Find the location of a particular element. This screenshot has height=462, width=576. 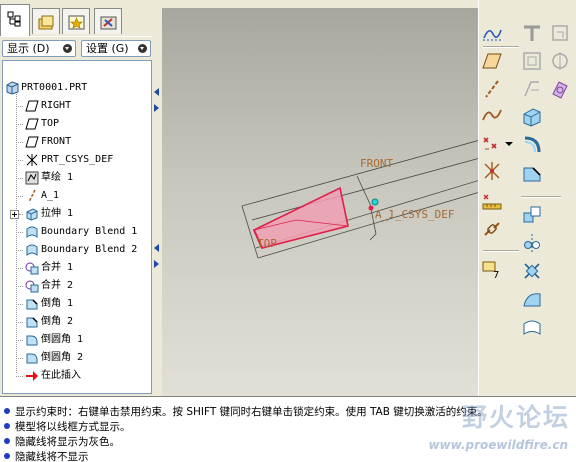

tree-item-label: 在此插入 is located at coordinates (61, 375).